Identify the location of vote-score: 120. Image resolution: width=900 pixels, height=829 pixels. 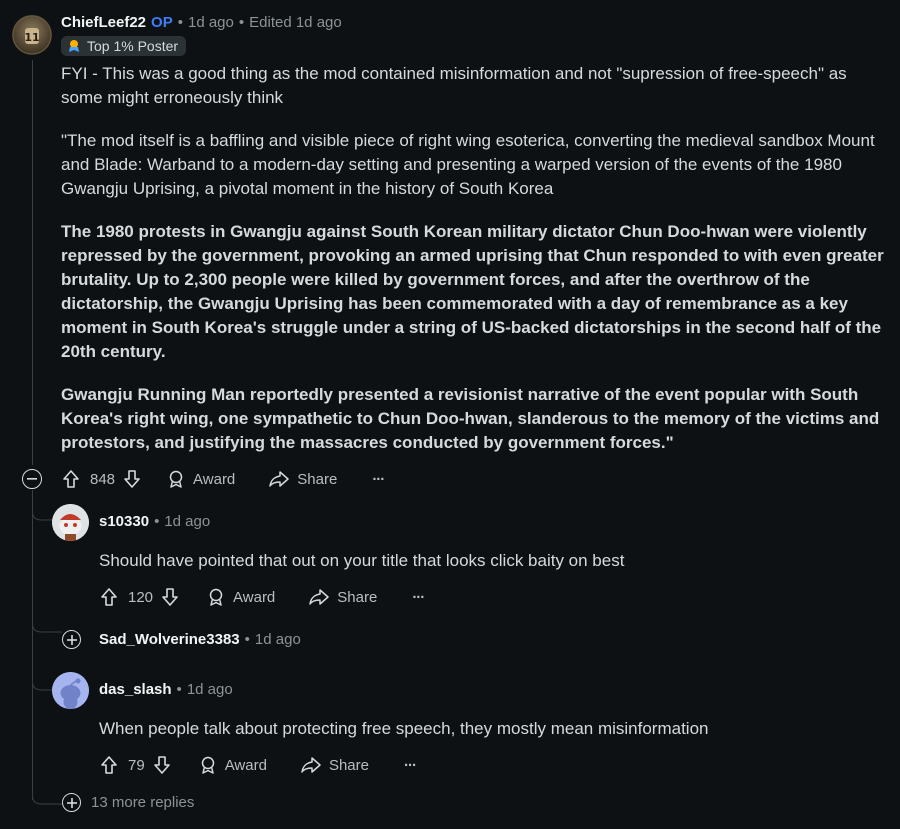
(141, 597).